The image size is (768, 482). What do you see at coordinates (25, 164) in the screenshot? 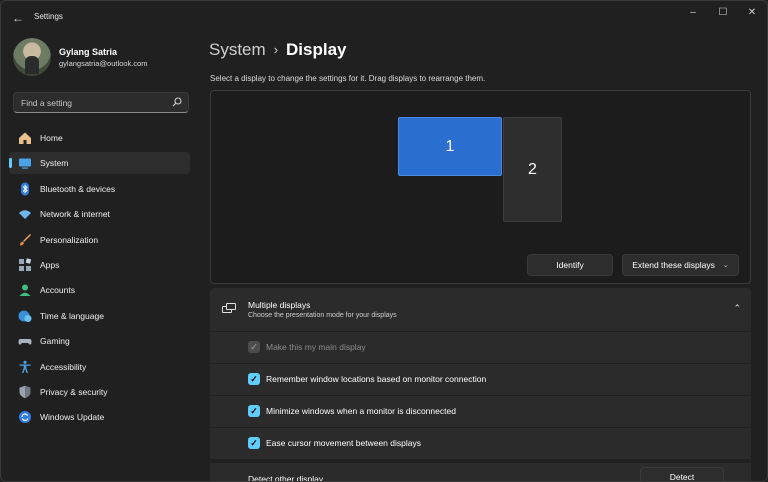
I see `system-icon` at bounding box center [25, 164].